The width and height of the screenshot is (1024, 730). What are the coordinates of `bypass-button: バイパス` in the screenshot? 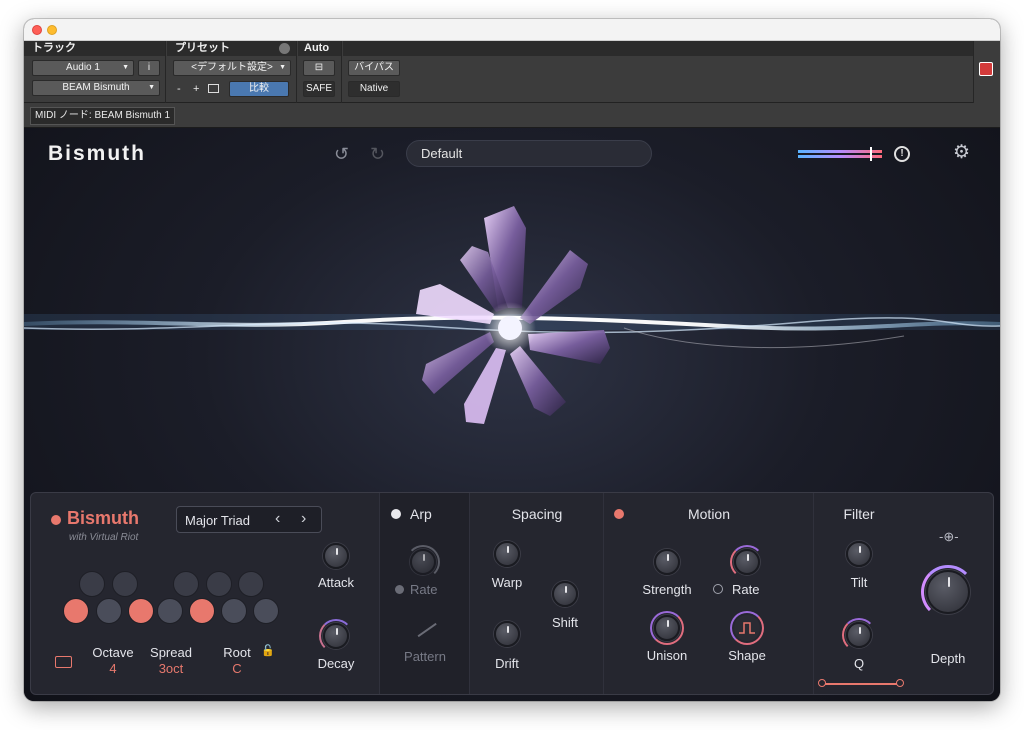 It's located at (374, 68).